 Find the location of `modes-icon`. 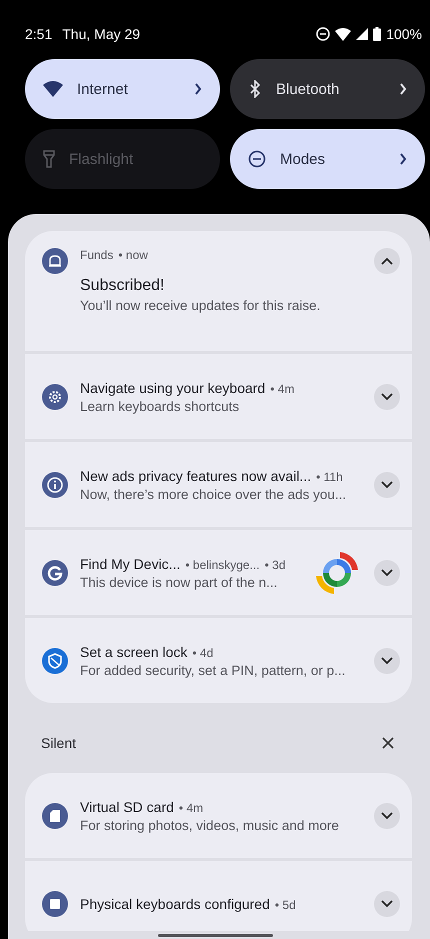

modes-icon is located at coordinates (257, 159).